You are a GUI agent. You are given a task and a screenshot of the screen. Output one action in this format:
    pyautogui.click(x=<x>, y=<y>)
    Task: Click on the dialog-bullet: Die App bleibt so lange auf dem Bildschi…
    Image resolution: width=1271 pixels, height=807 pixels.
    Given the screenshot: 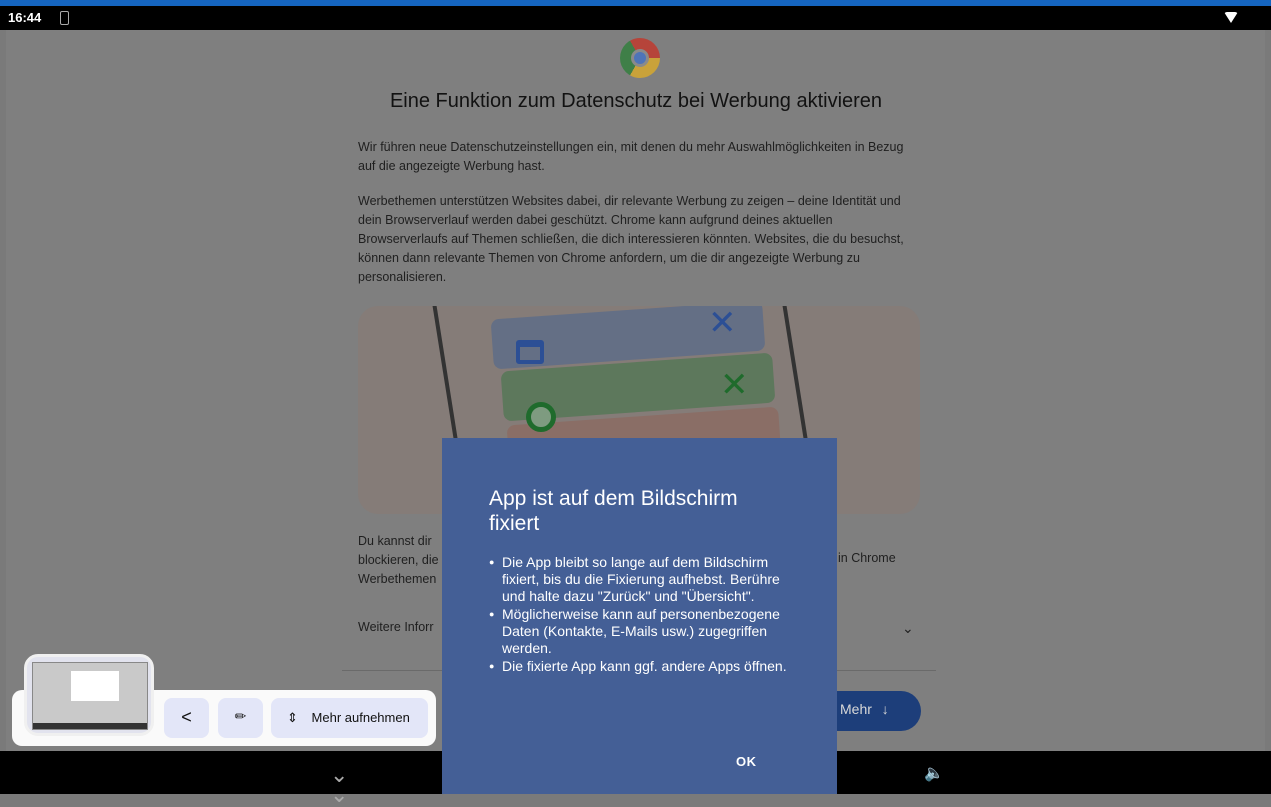 What is the action you would take?
    pyautogui.click(x=640, y=579)
    